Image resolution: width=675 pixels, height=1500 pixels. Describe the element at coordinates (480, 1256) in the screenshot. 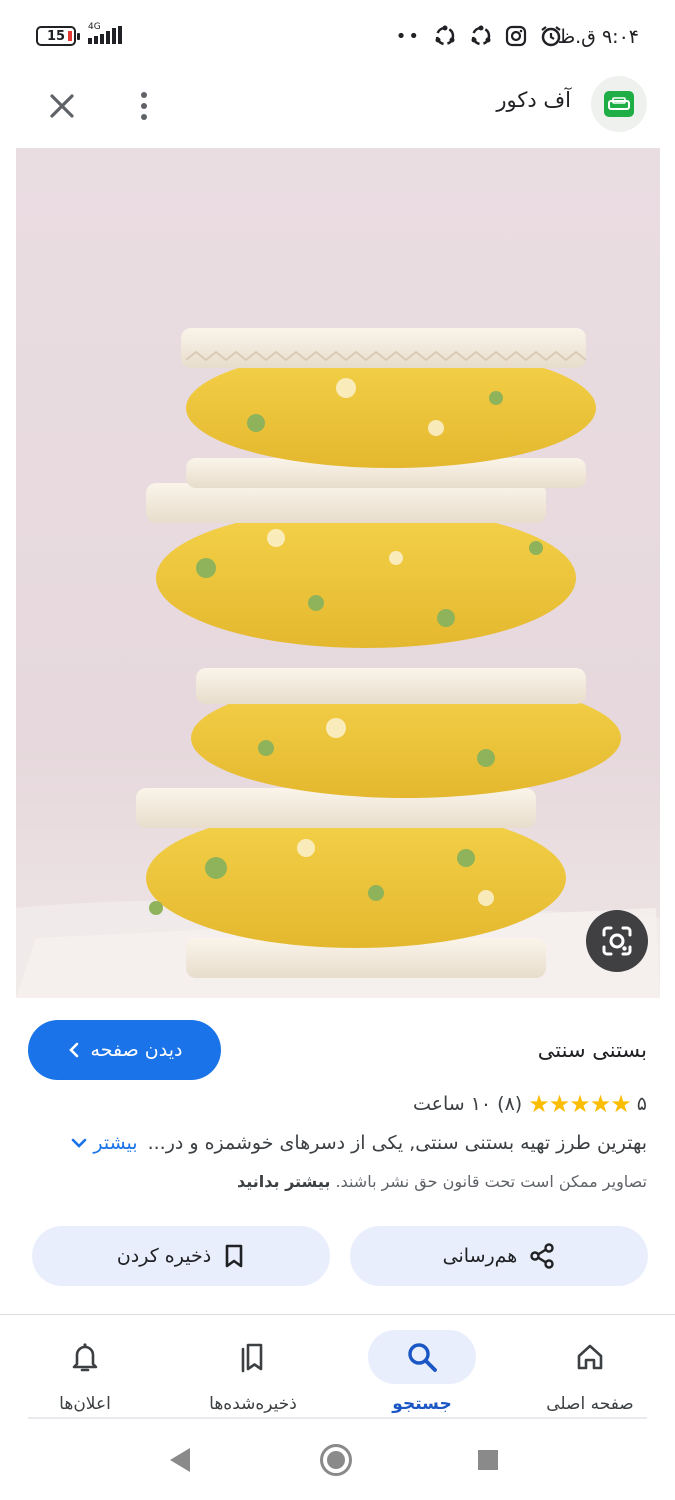

I see `share-label: هم‌رسانی` at that location.